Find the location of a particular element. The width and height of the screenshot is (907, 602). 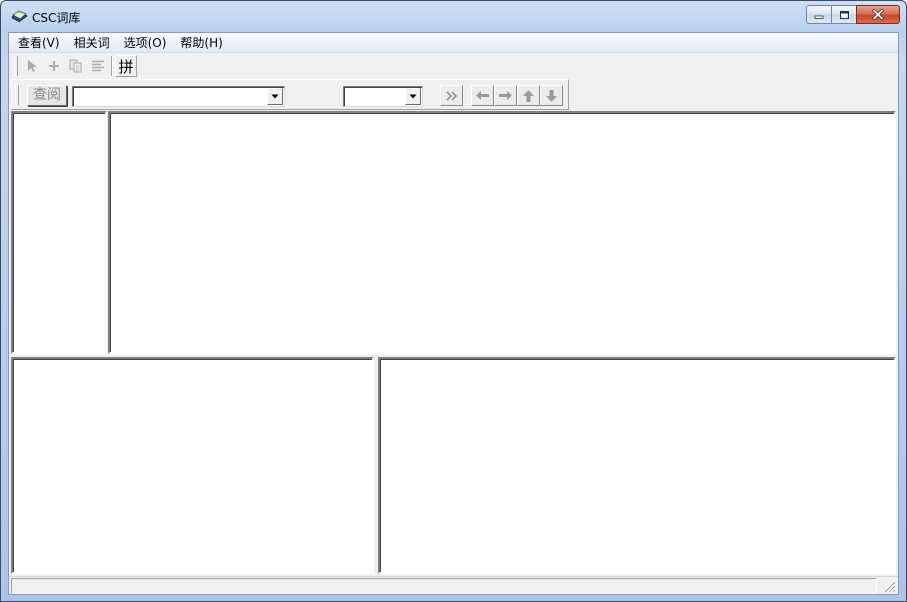

search-combo is located at coordinates (178, 96).